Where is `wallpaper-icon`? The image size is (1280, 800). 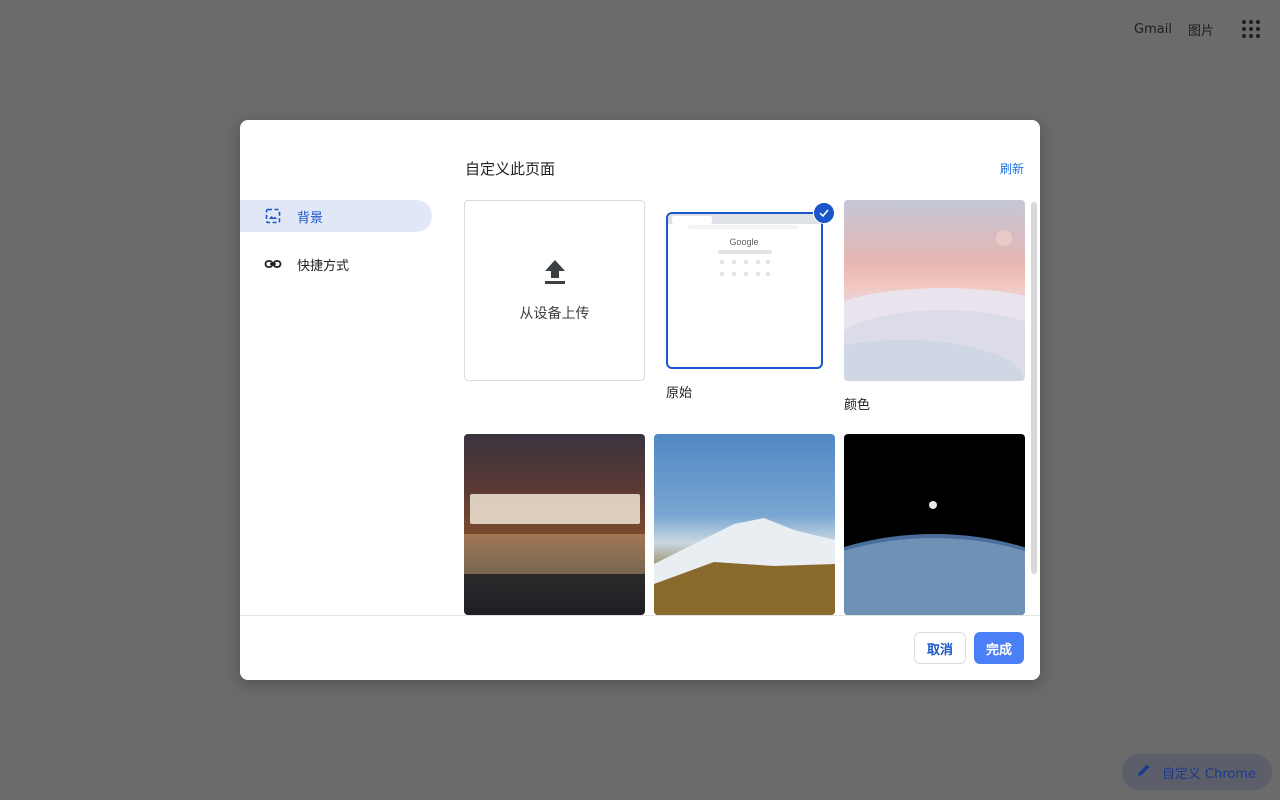
wallpaper-icon is located at coordinates (273, 216).